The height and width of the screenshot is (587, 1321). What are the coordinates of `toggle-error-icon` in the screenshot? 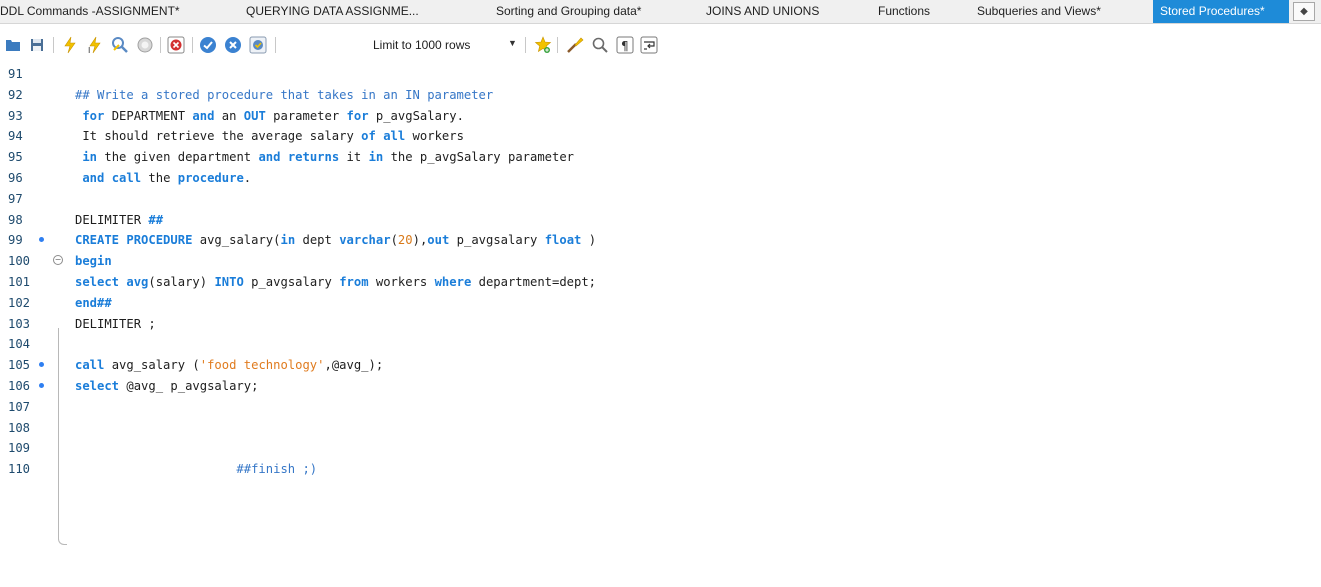 It's located at (176, 45).